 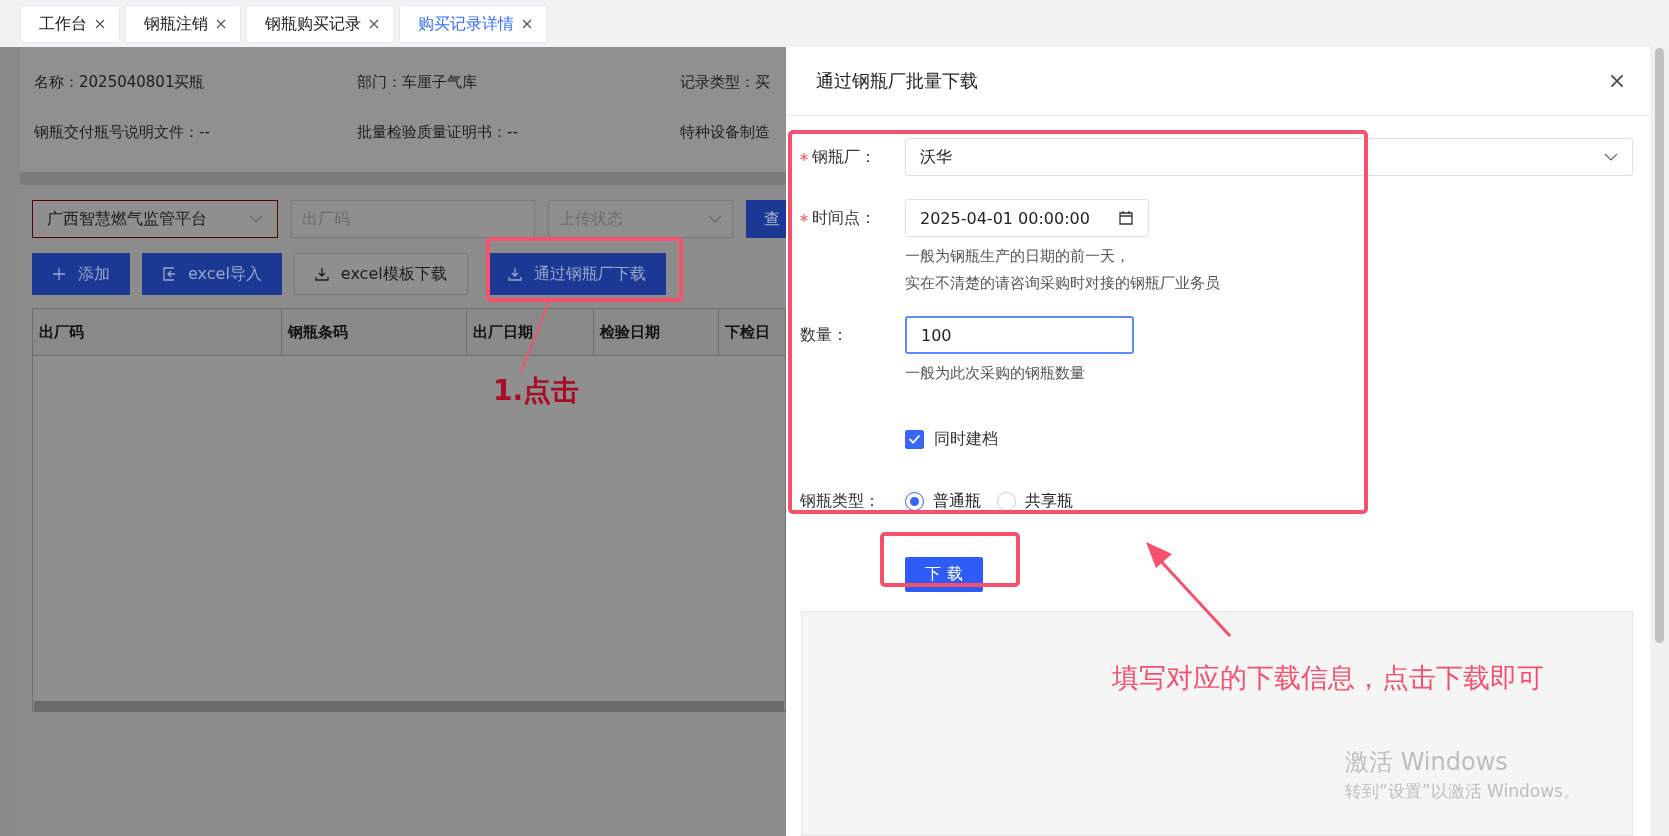 I want to click on action-button: 添加, so click(x=81, y=274).